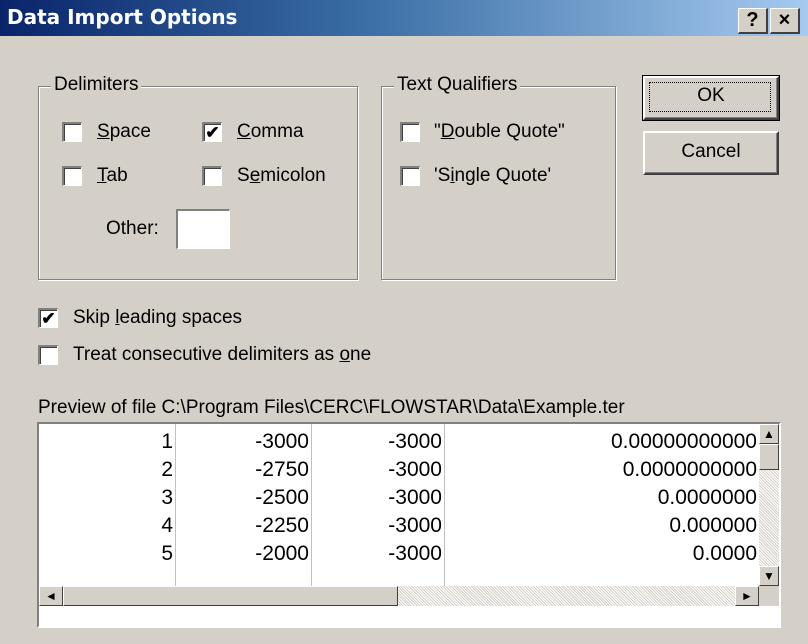 This screenshot has width=808, height=644. What do you see at coordinates (282, 469) in the screenshot?
I see `table-cell: -2750` at bounding box center [282, 469].